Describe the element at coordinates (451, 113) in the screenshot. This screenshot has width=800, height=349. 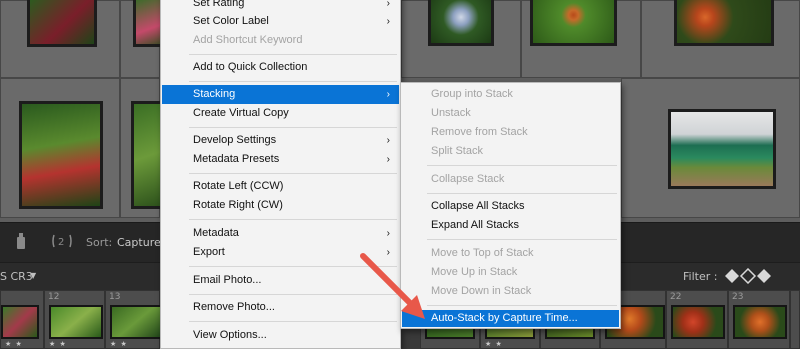
I see `menu-item-label: Unstack` at that location.